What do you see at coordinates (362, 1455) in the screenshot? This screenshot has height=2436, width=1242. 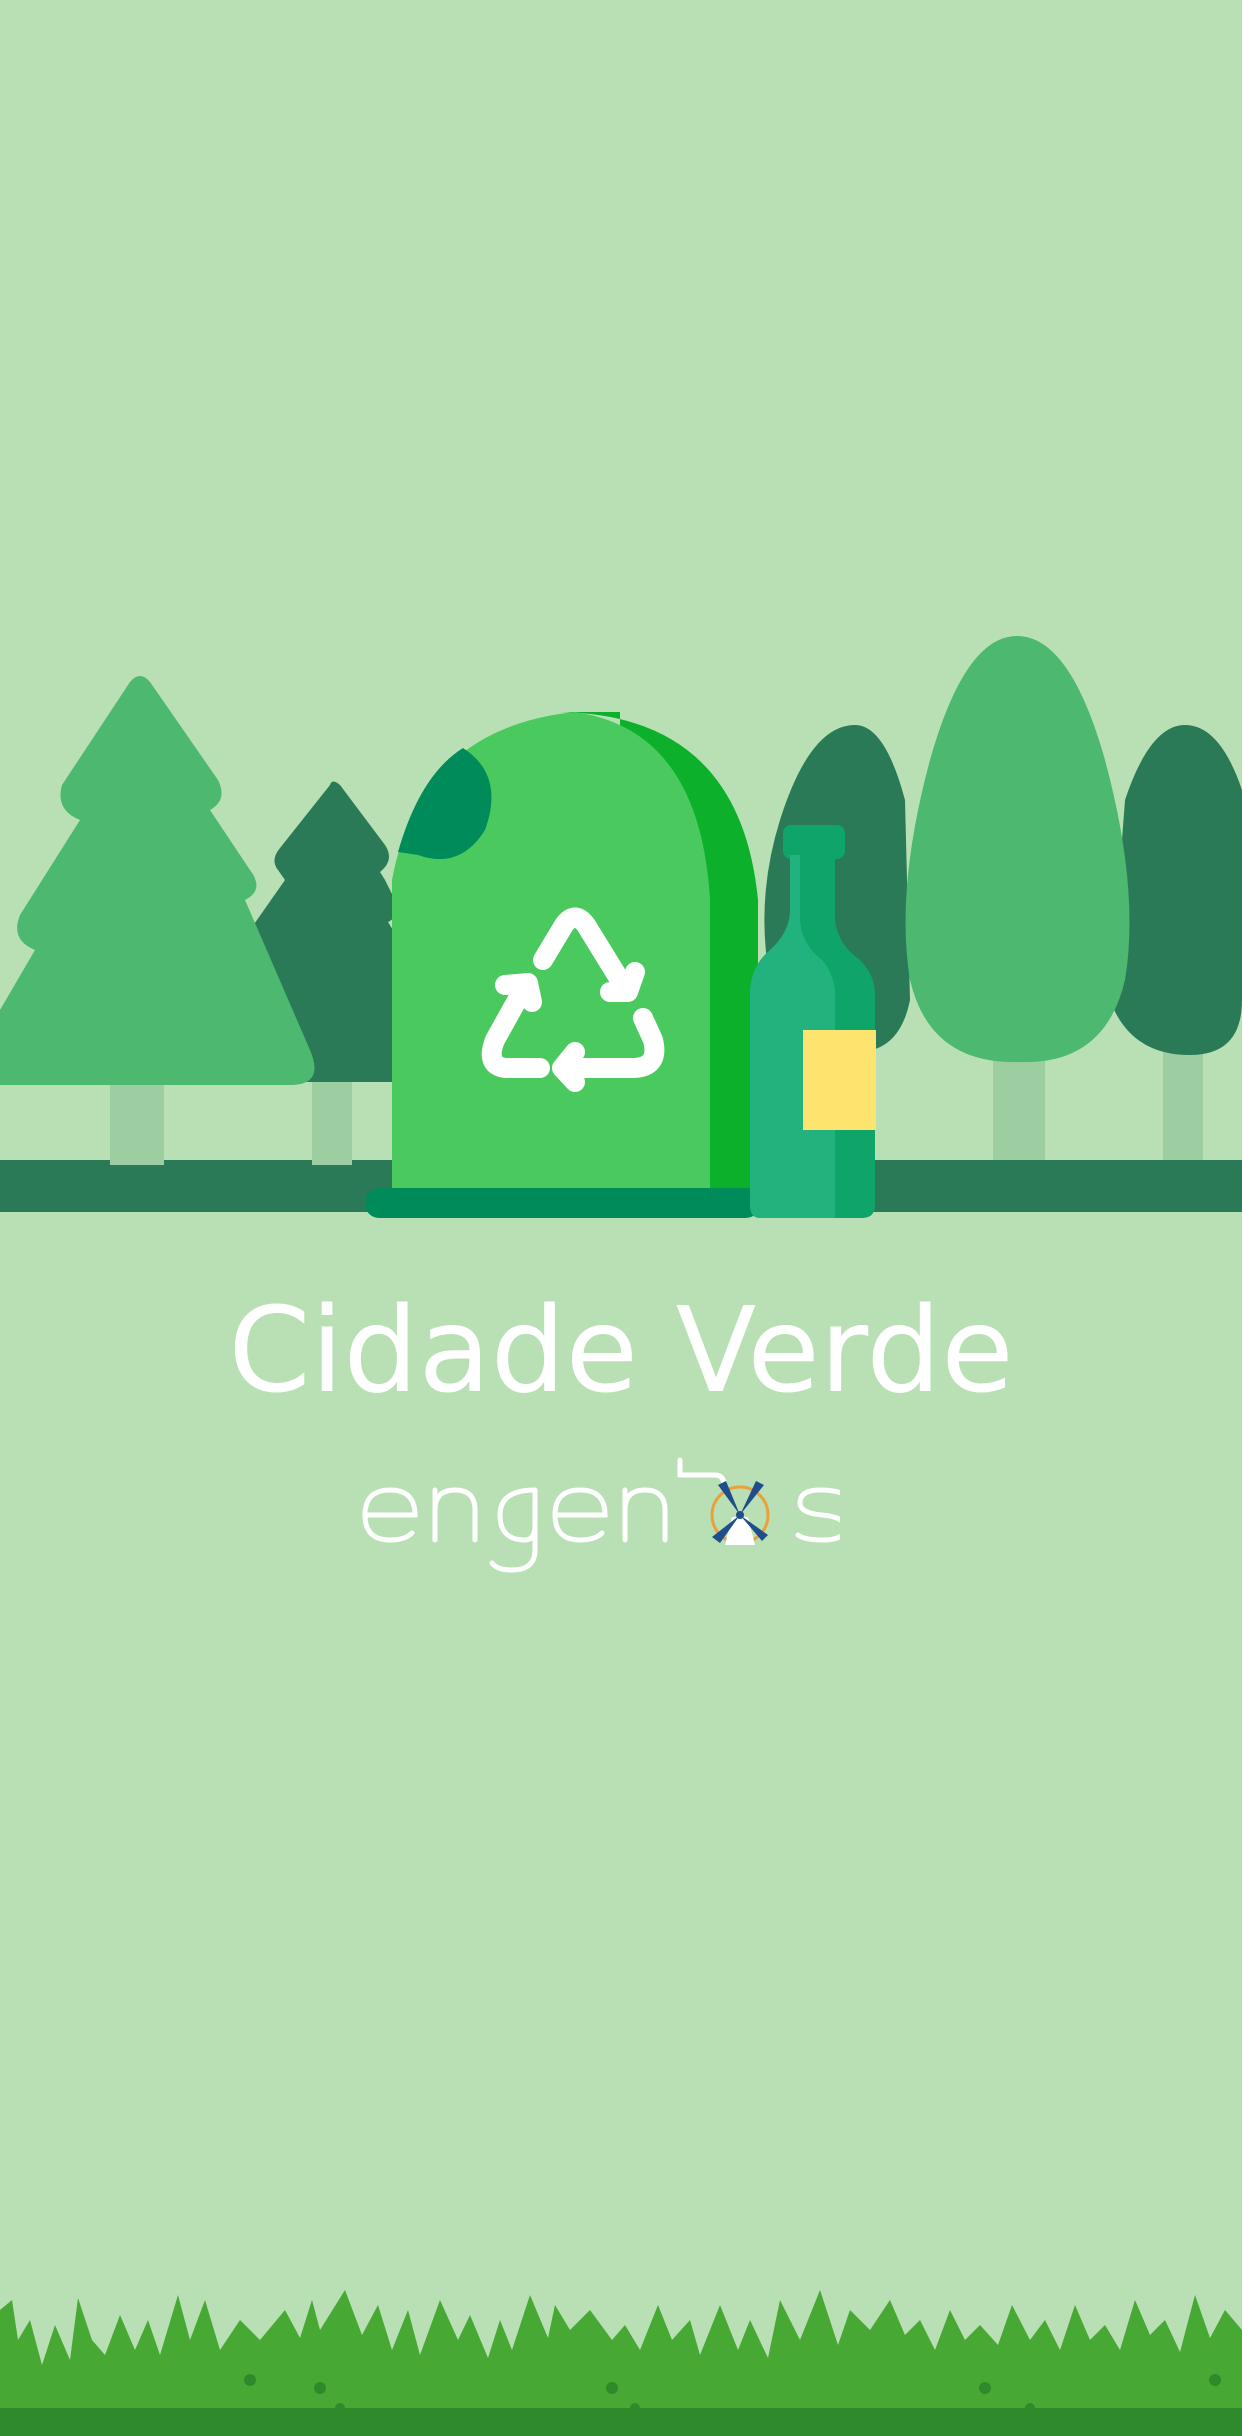 I see `brand-name: engenhos` at bounding box center [362, 1455].